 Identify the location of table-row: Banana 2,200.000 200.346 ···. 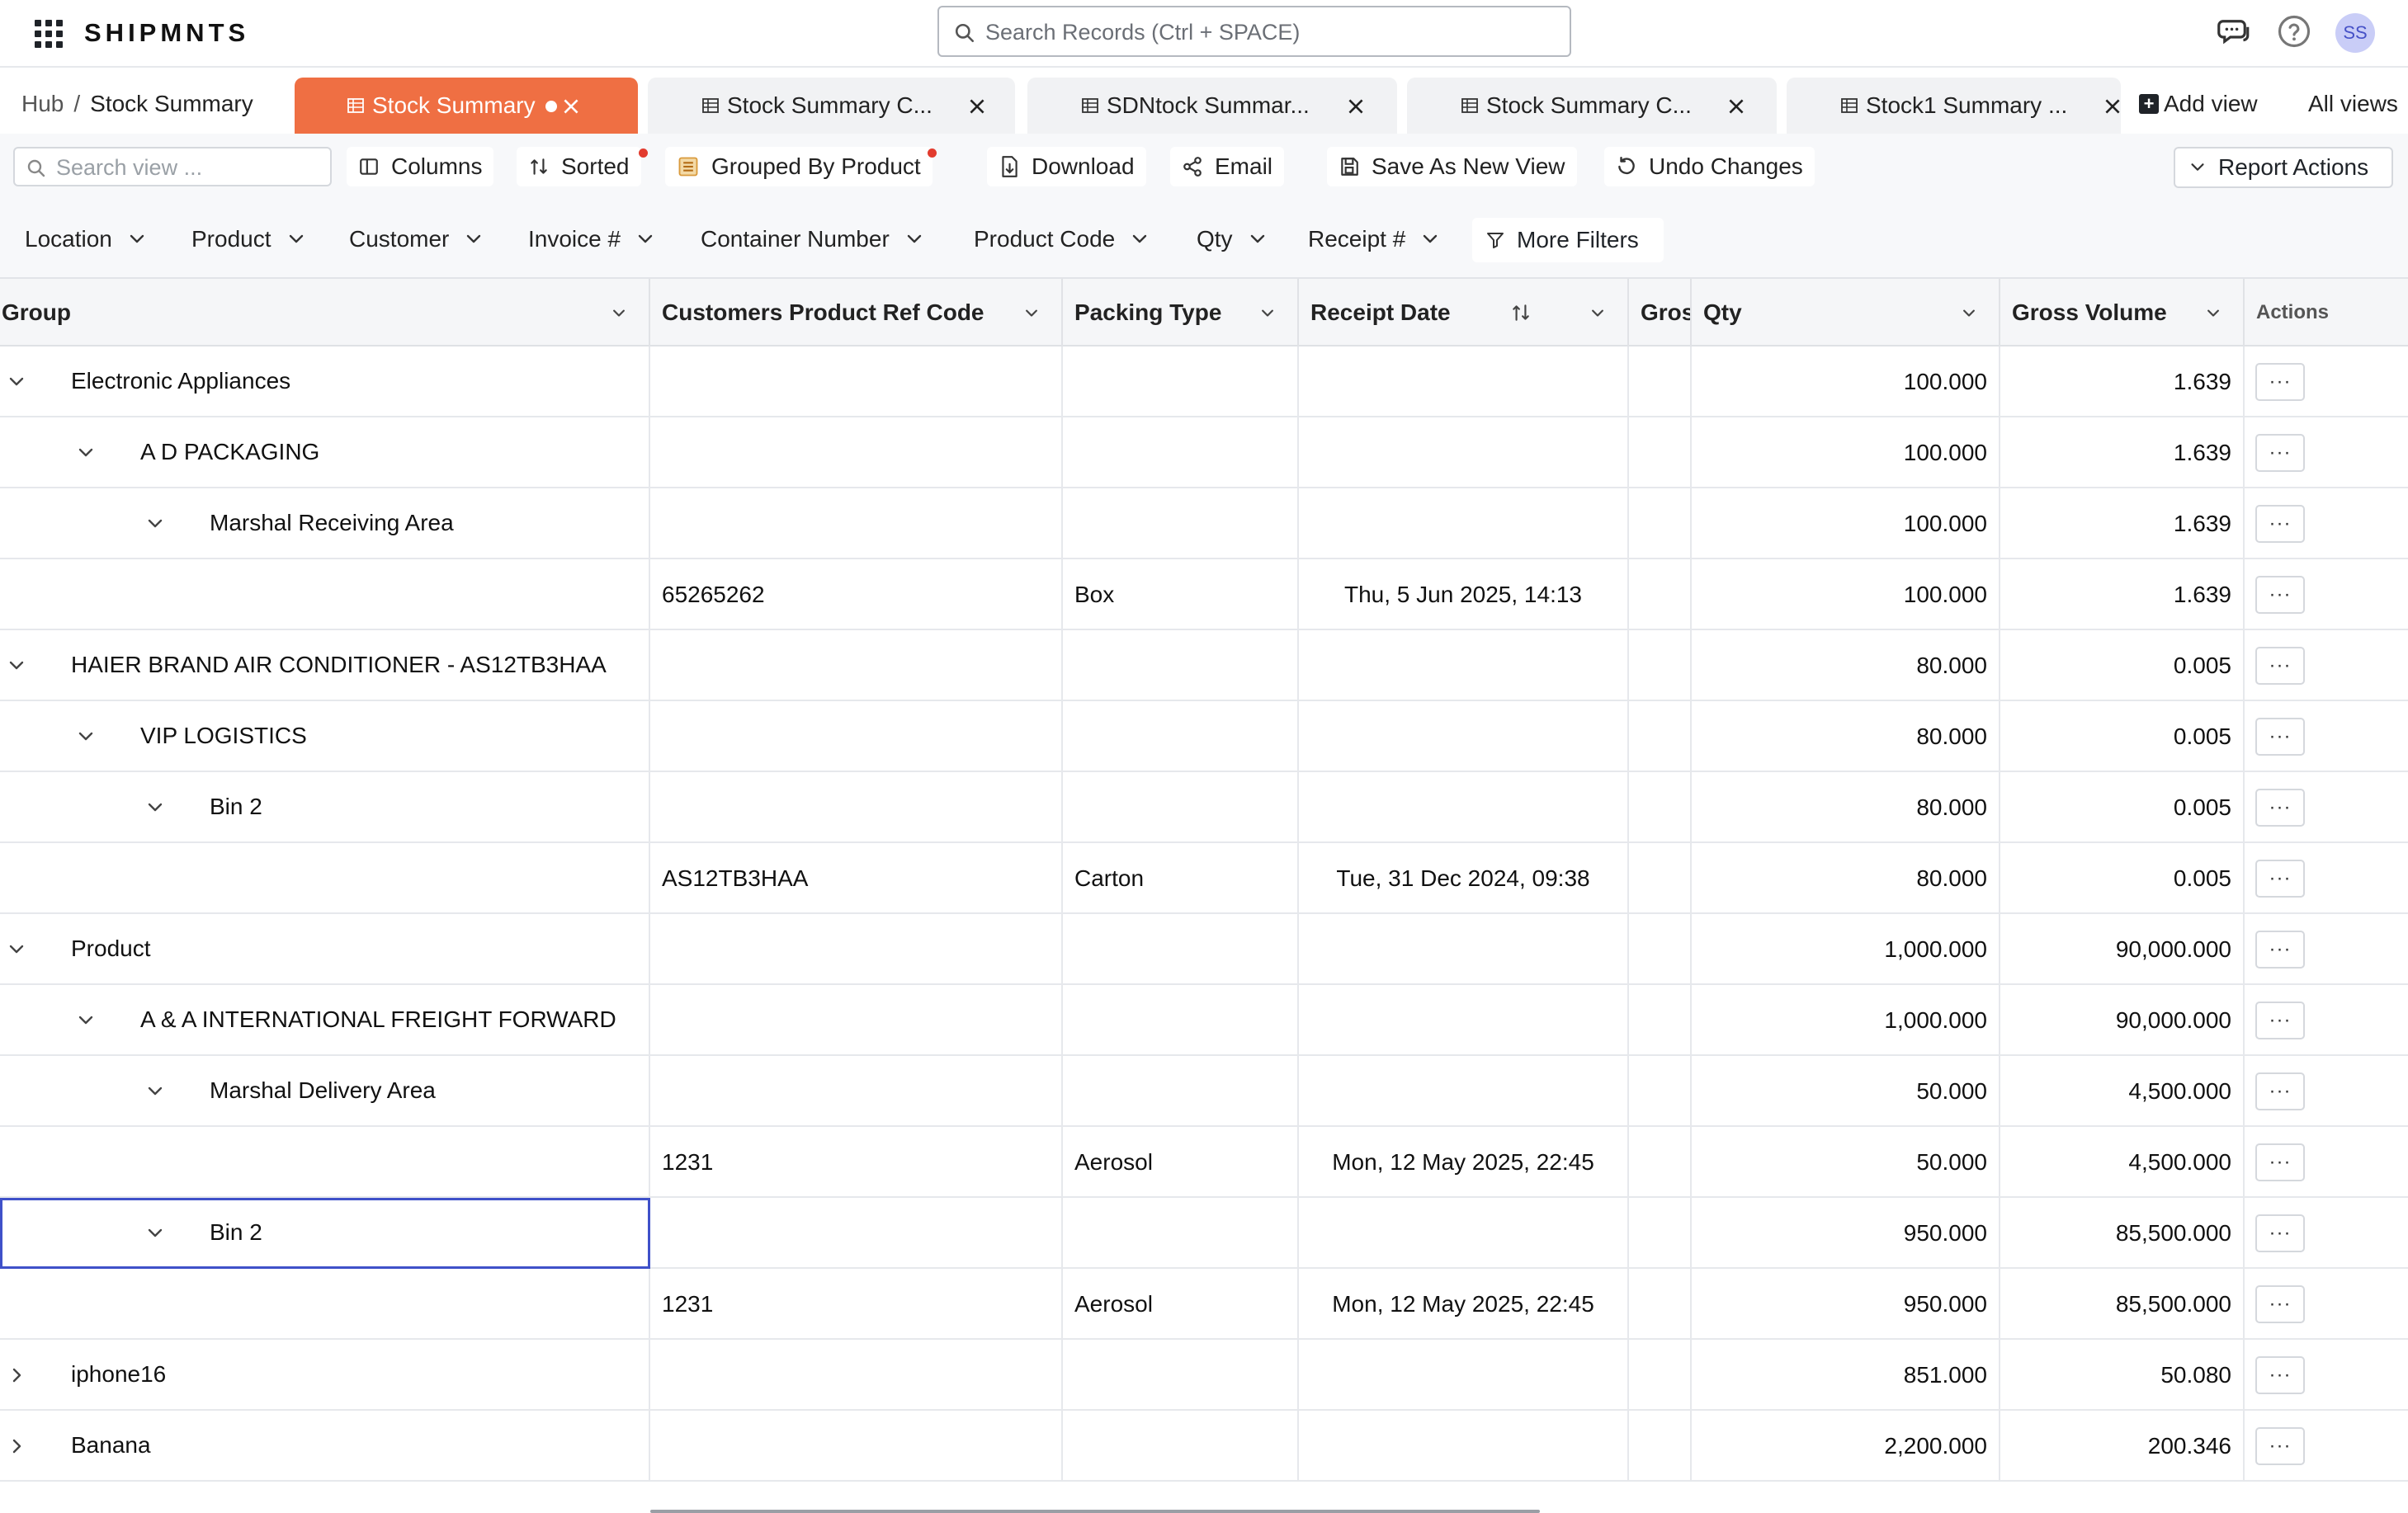
(1204, 1446).